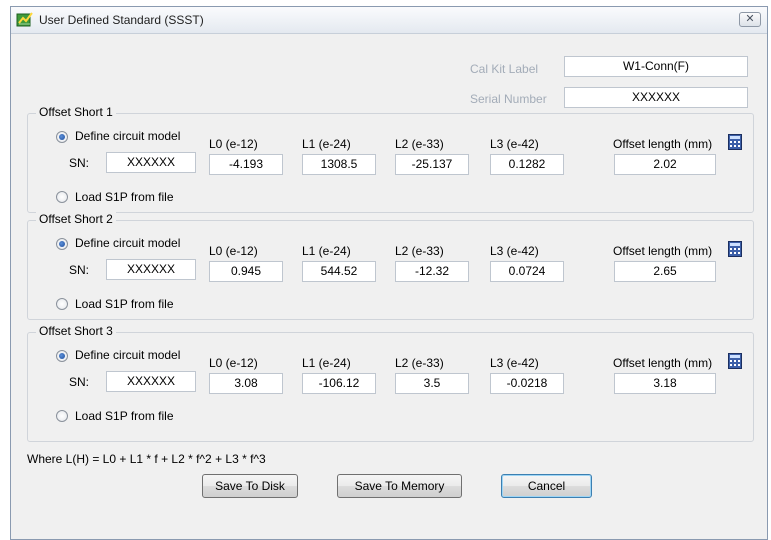 The image size is (771, 540). Describe the element at coordinates (504, 69) in the screenshot. I see `cal-kit-label: Cal Kit Label` at that location.